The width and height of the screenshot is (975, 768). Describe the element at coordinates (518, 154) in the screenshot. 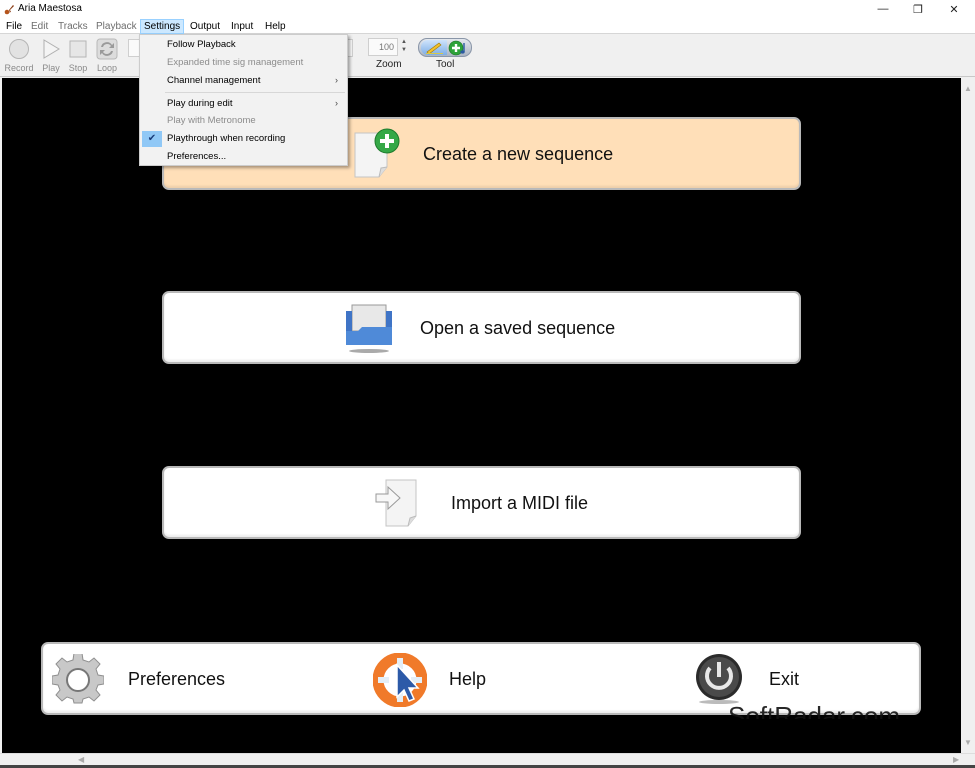

I see `create-new-sequence-label: Create a new sequence` at that location.